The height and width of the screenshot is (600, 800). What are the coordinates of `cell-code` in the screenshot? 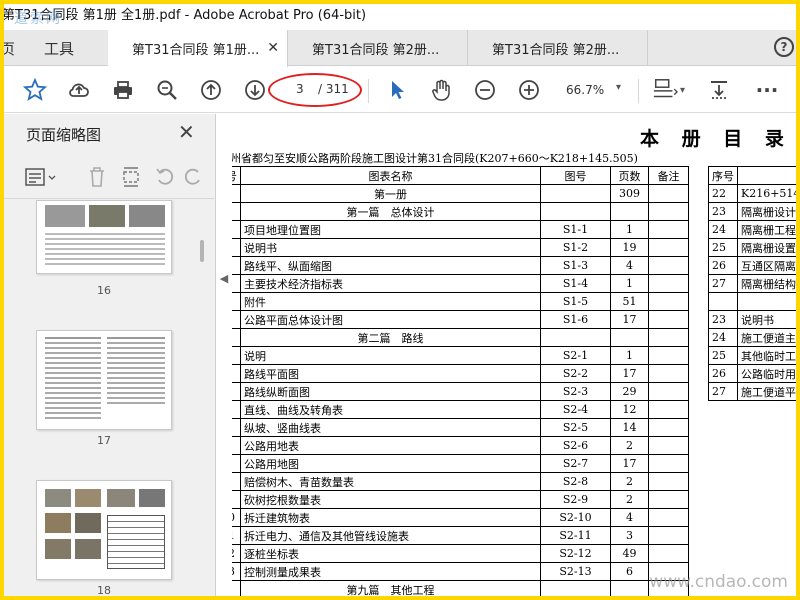 It's located at (575, 337).